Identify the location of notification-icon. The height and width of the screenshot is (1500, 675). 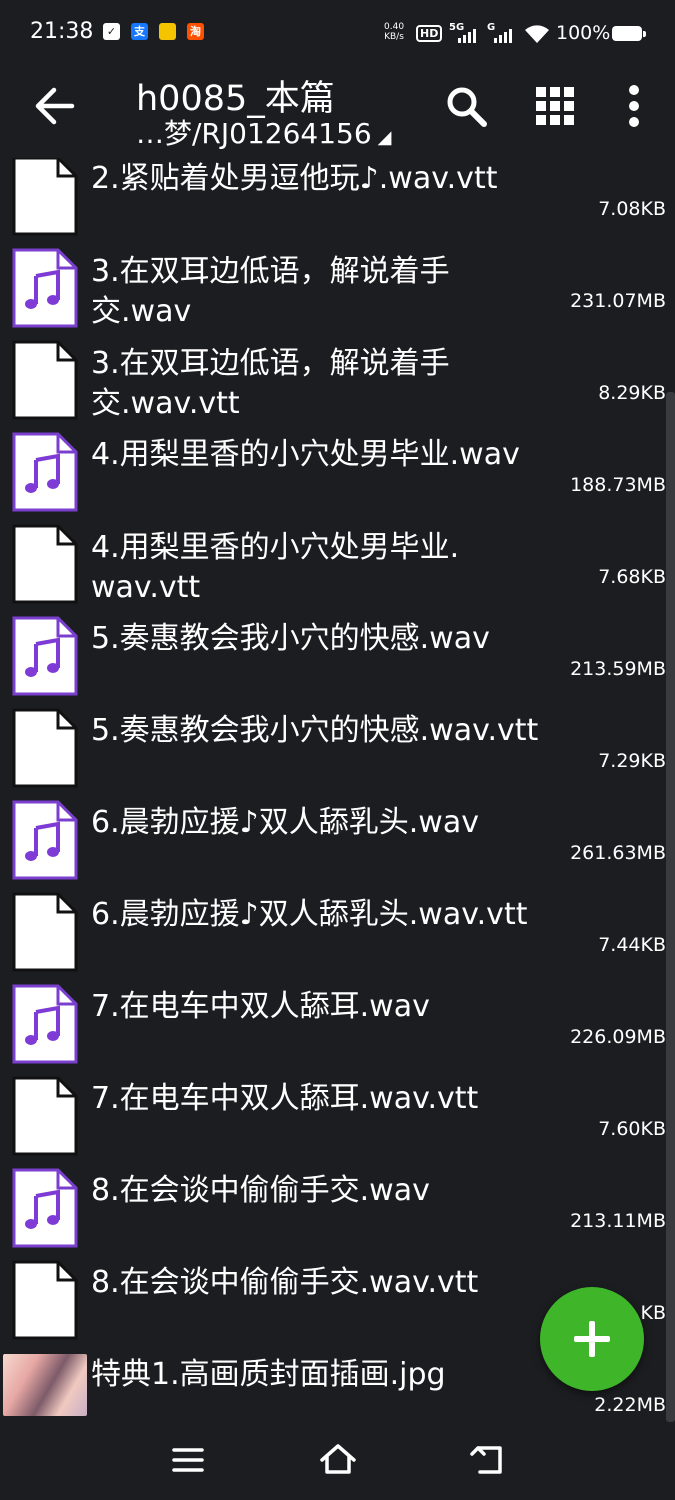
(167, 31).